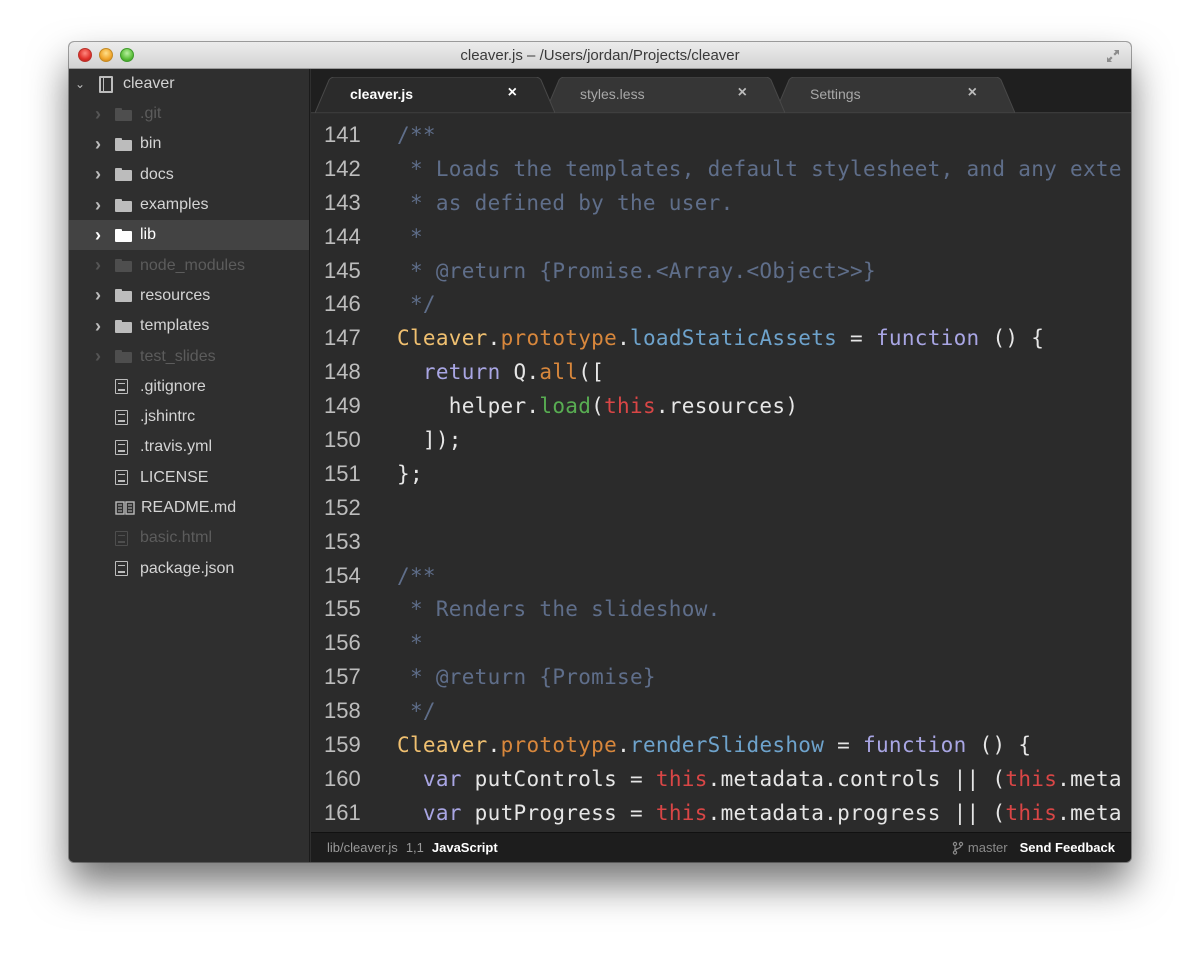 The height and width of the screenshot is (957, 1200). Describe the element at coordinates (176, 538) in the screenshot. I see `tree-item-label: basic.html` at that location.